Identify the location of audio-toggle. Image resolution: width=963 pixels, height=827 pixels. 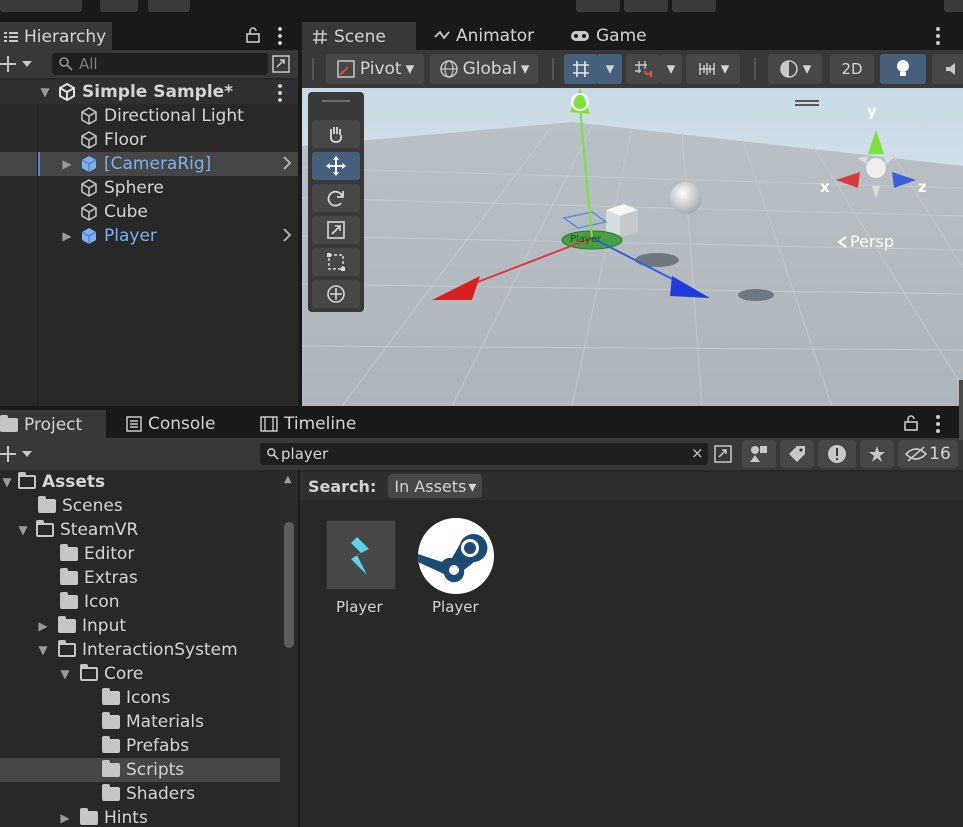
(947, 69).